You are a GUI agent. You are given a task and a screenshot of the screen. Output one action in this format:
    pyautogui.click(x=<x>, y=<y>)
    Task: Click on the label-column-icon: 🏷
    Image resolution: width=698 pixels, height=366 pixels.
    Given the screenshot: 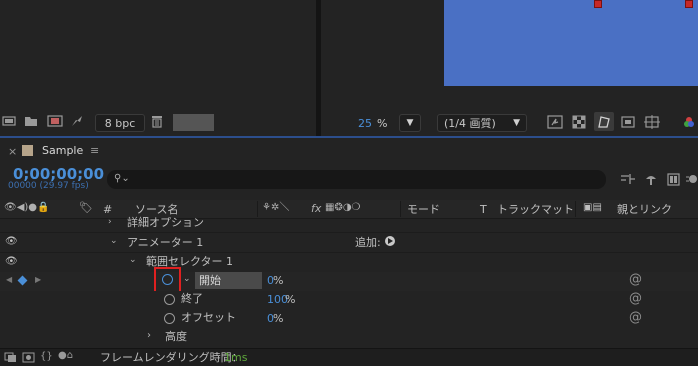 What is the action you would take?
    pyautogui.click(x=86, y=207)
    